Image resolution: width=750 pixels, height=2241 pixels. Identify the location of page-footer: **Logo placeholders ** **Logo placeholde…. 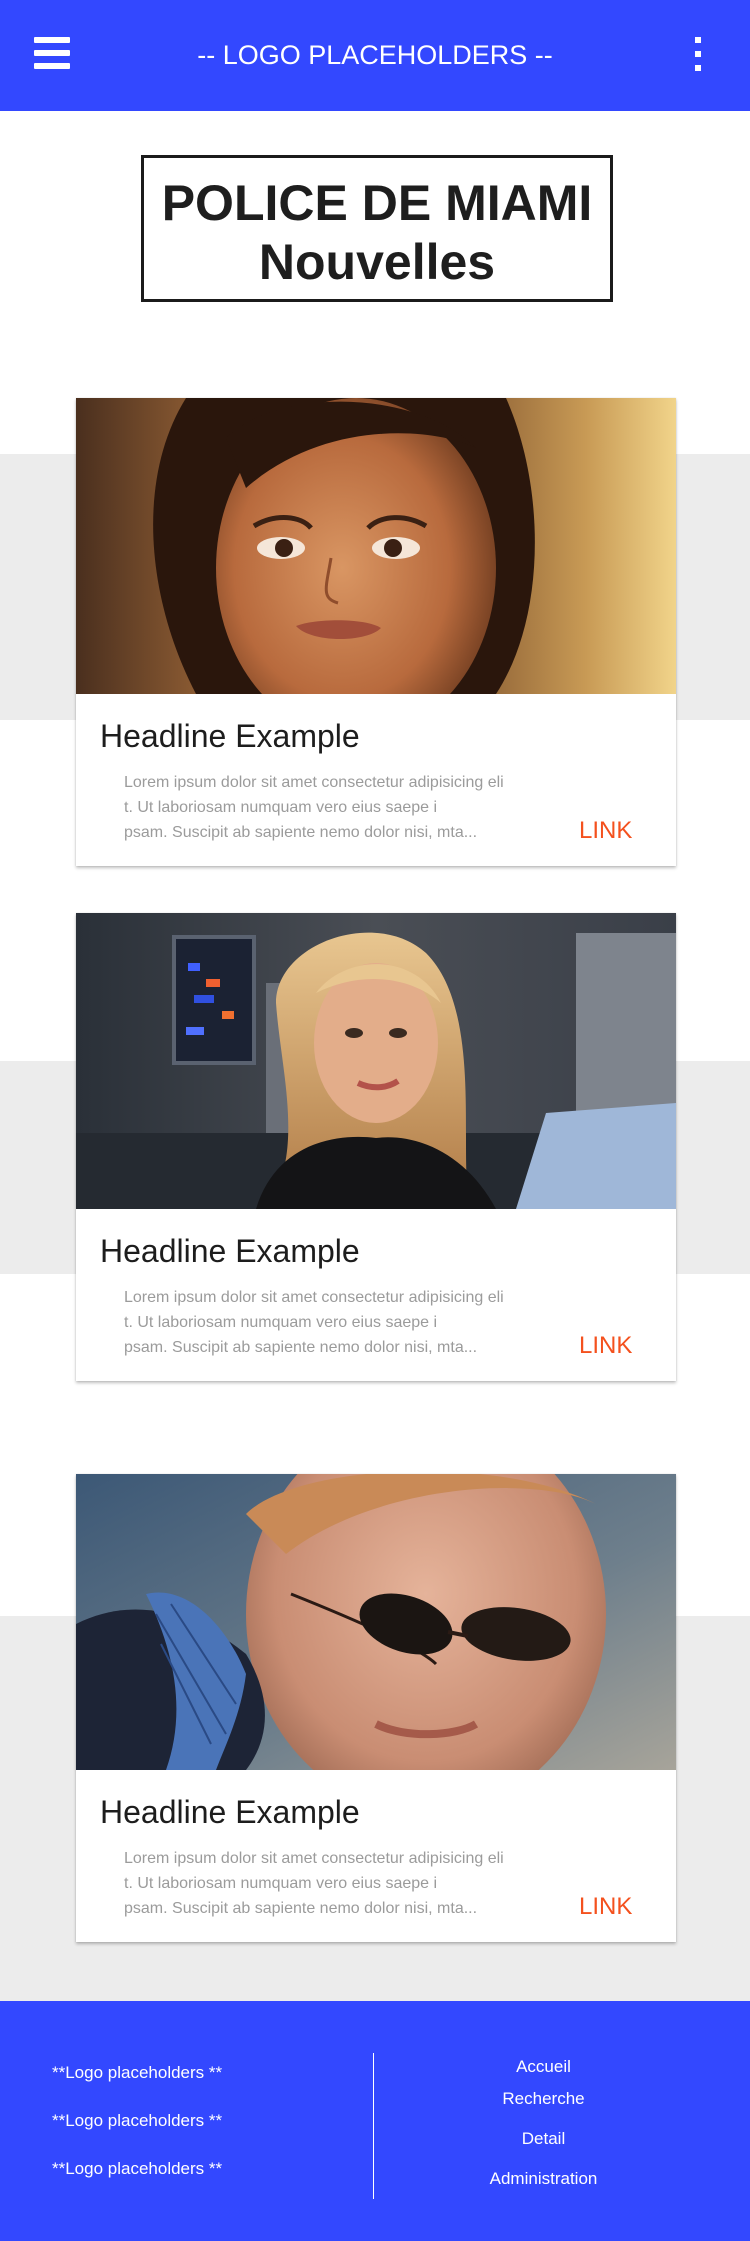
(375, 2121).